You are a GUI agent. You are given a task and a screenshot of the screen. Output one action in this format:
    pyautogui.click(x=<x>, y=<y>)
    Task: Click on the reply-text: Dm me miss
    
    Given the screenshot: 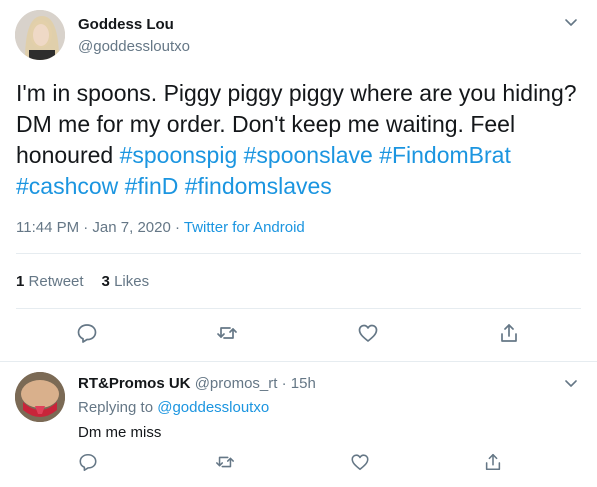 What is the action you would take?
    pyautogui.click(x=120, y=432)
    